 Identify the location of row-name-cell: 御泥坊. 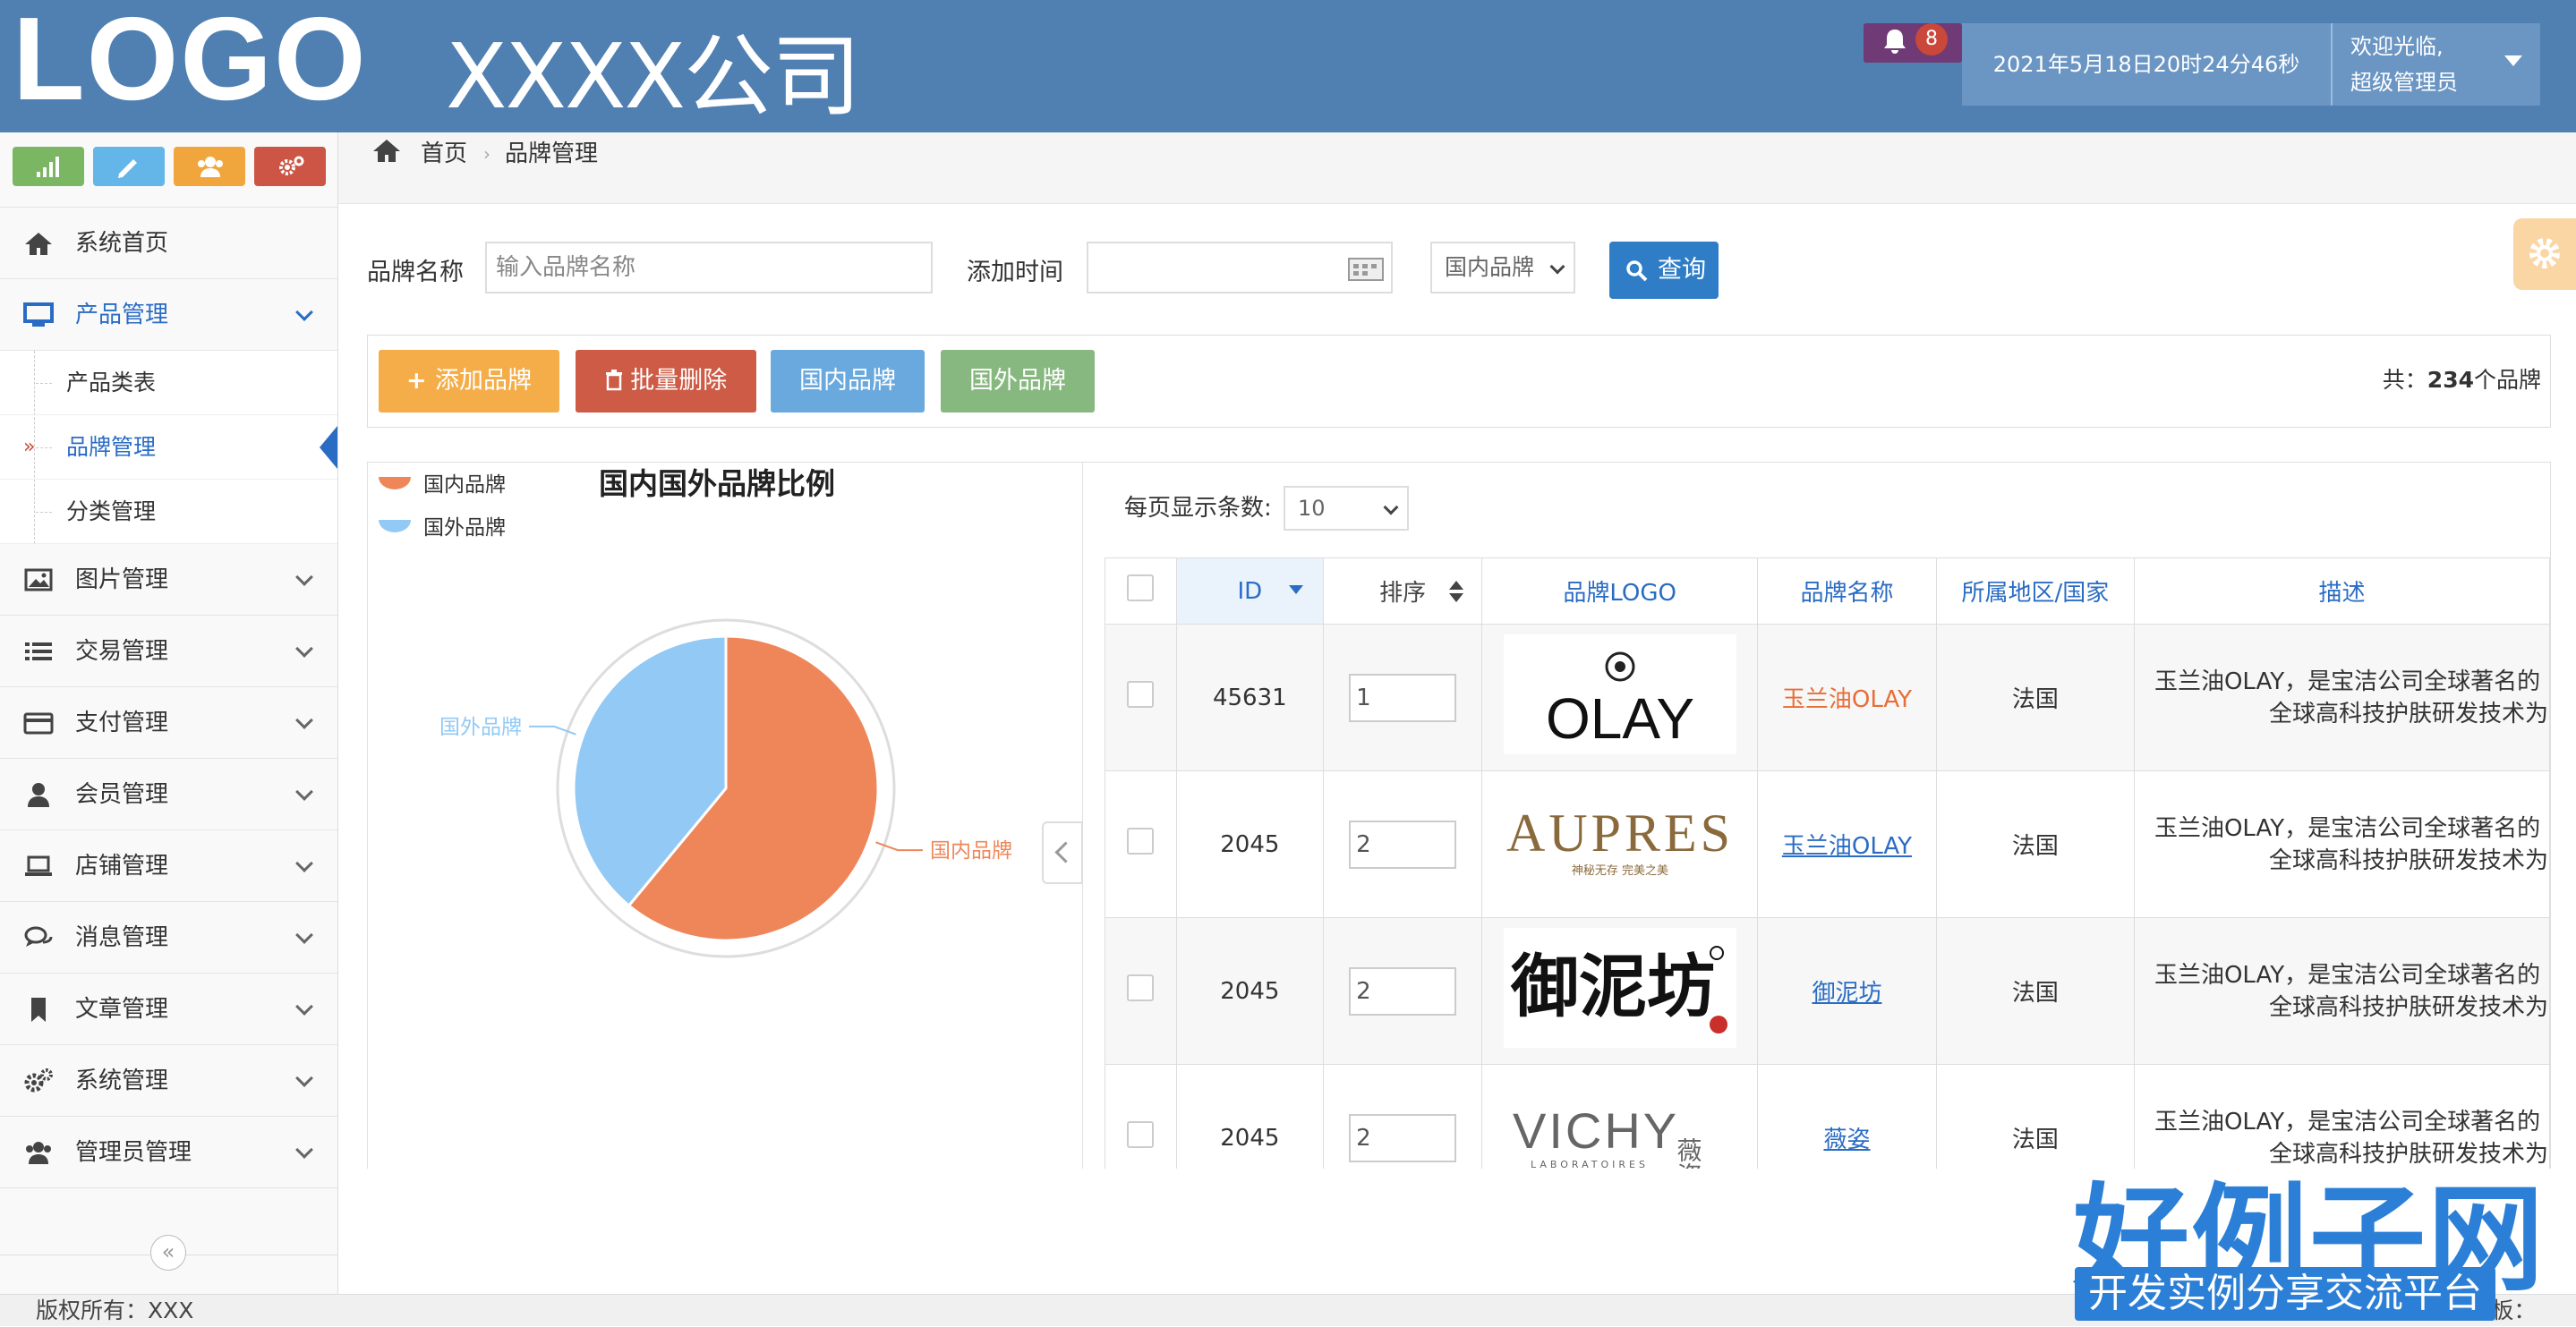
(1847, 991).